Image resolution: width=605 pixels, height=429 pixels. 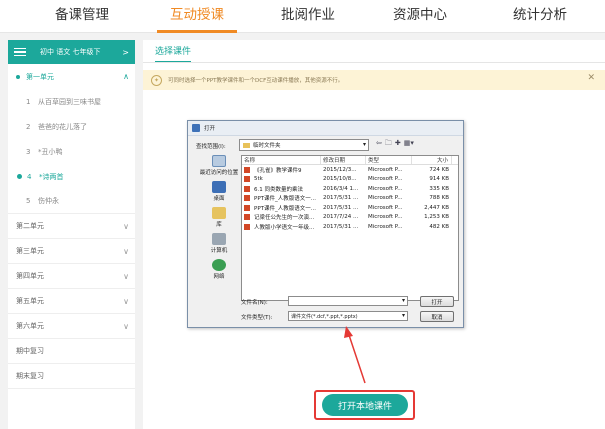 I want to click on cancel-button: 取消, so click(x=437, y=316).